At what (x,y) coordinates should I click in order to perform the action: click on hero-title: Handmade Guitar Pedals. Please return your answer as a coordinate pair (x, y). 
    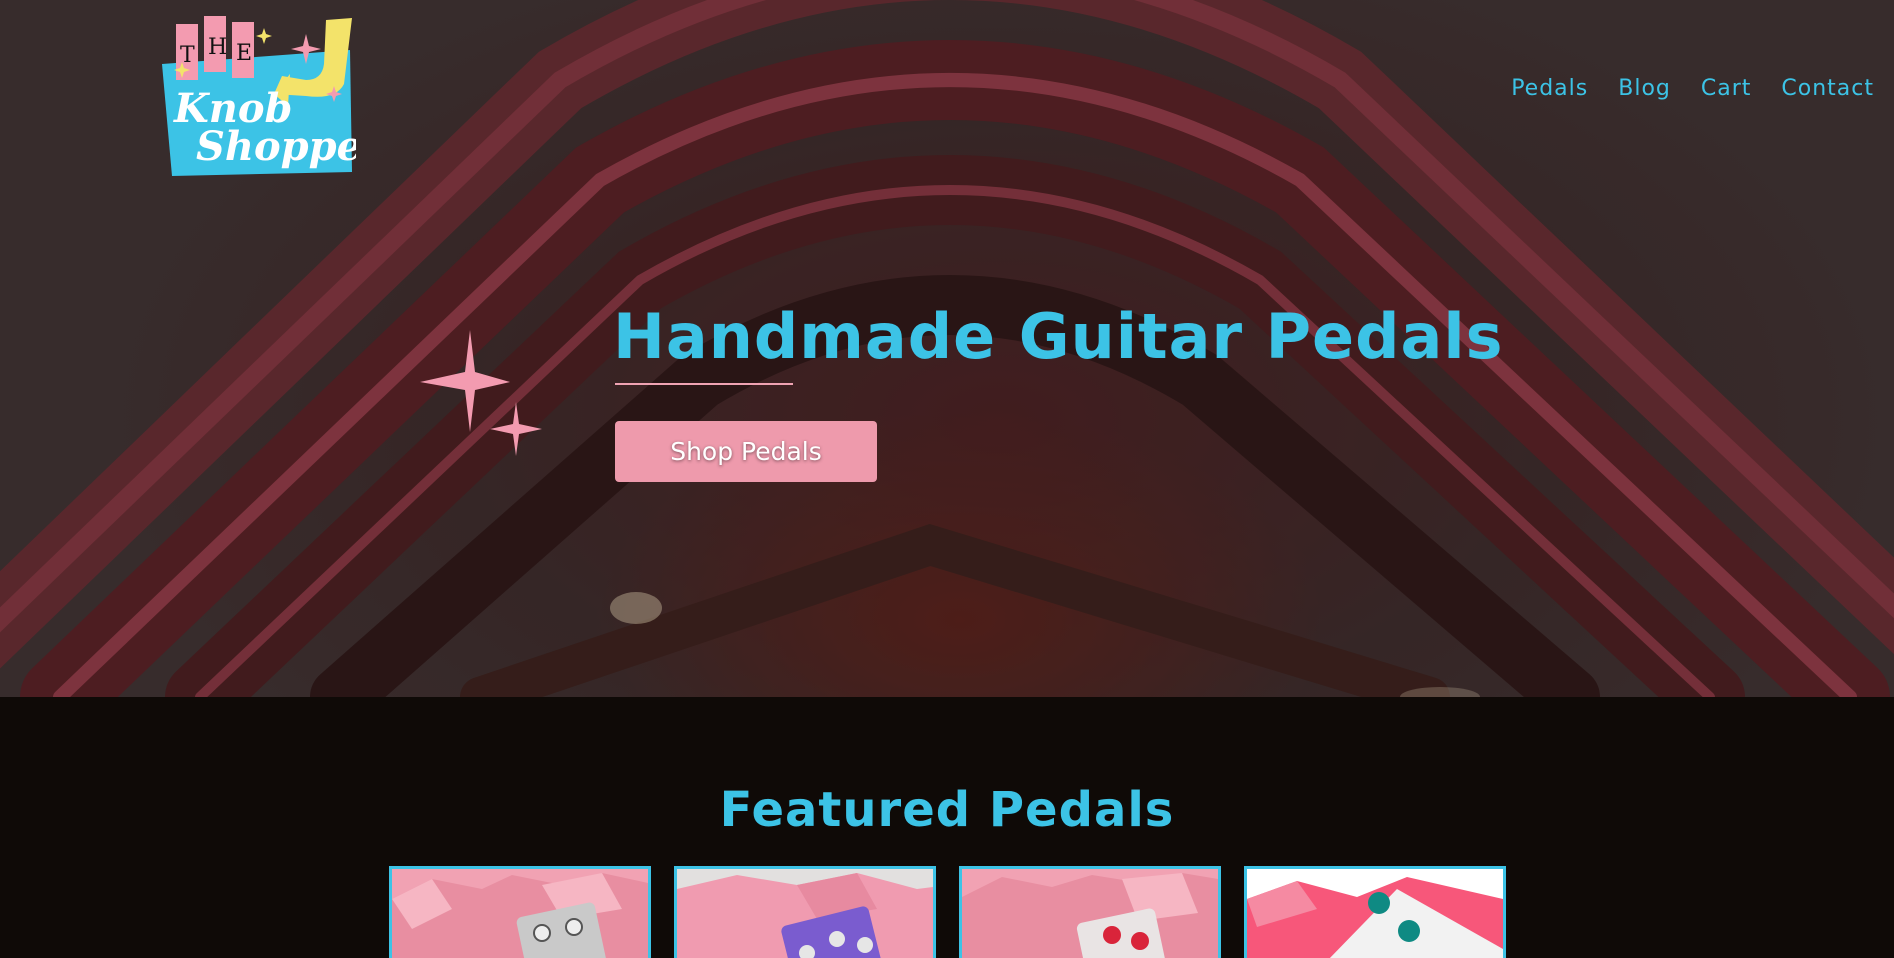
    Looking at the image, I should click on (1058, 336).